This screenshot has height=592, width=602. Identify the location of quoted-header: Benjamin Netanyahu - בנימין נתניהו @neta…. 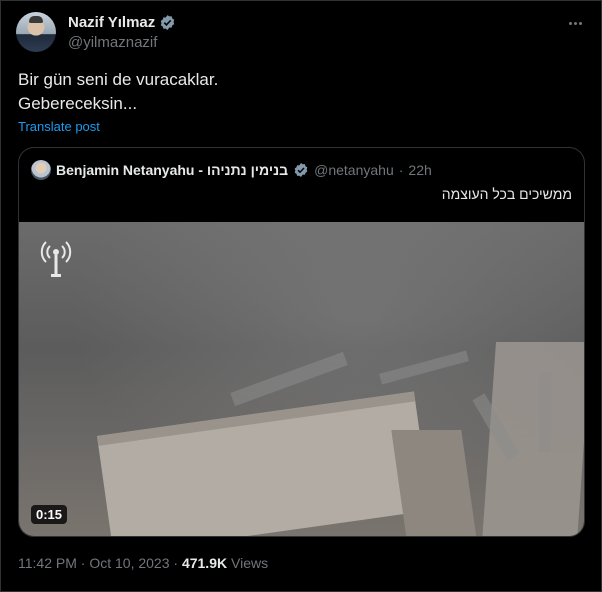
(231, 170).